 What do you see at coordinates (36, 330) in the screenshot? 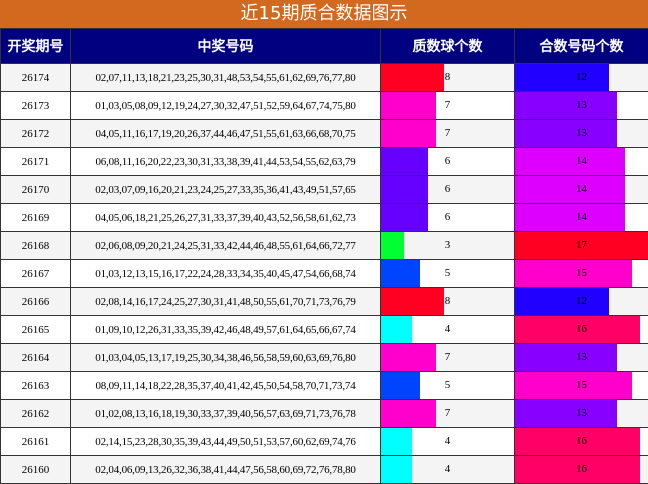
I see `period-cell: 26165` at bounding box center [36, 330].